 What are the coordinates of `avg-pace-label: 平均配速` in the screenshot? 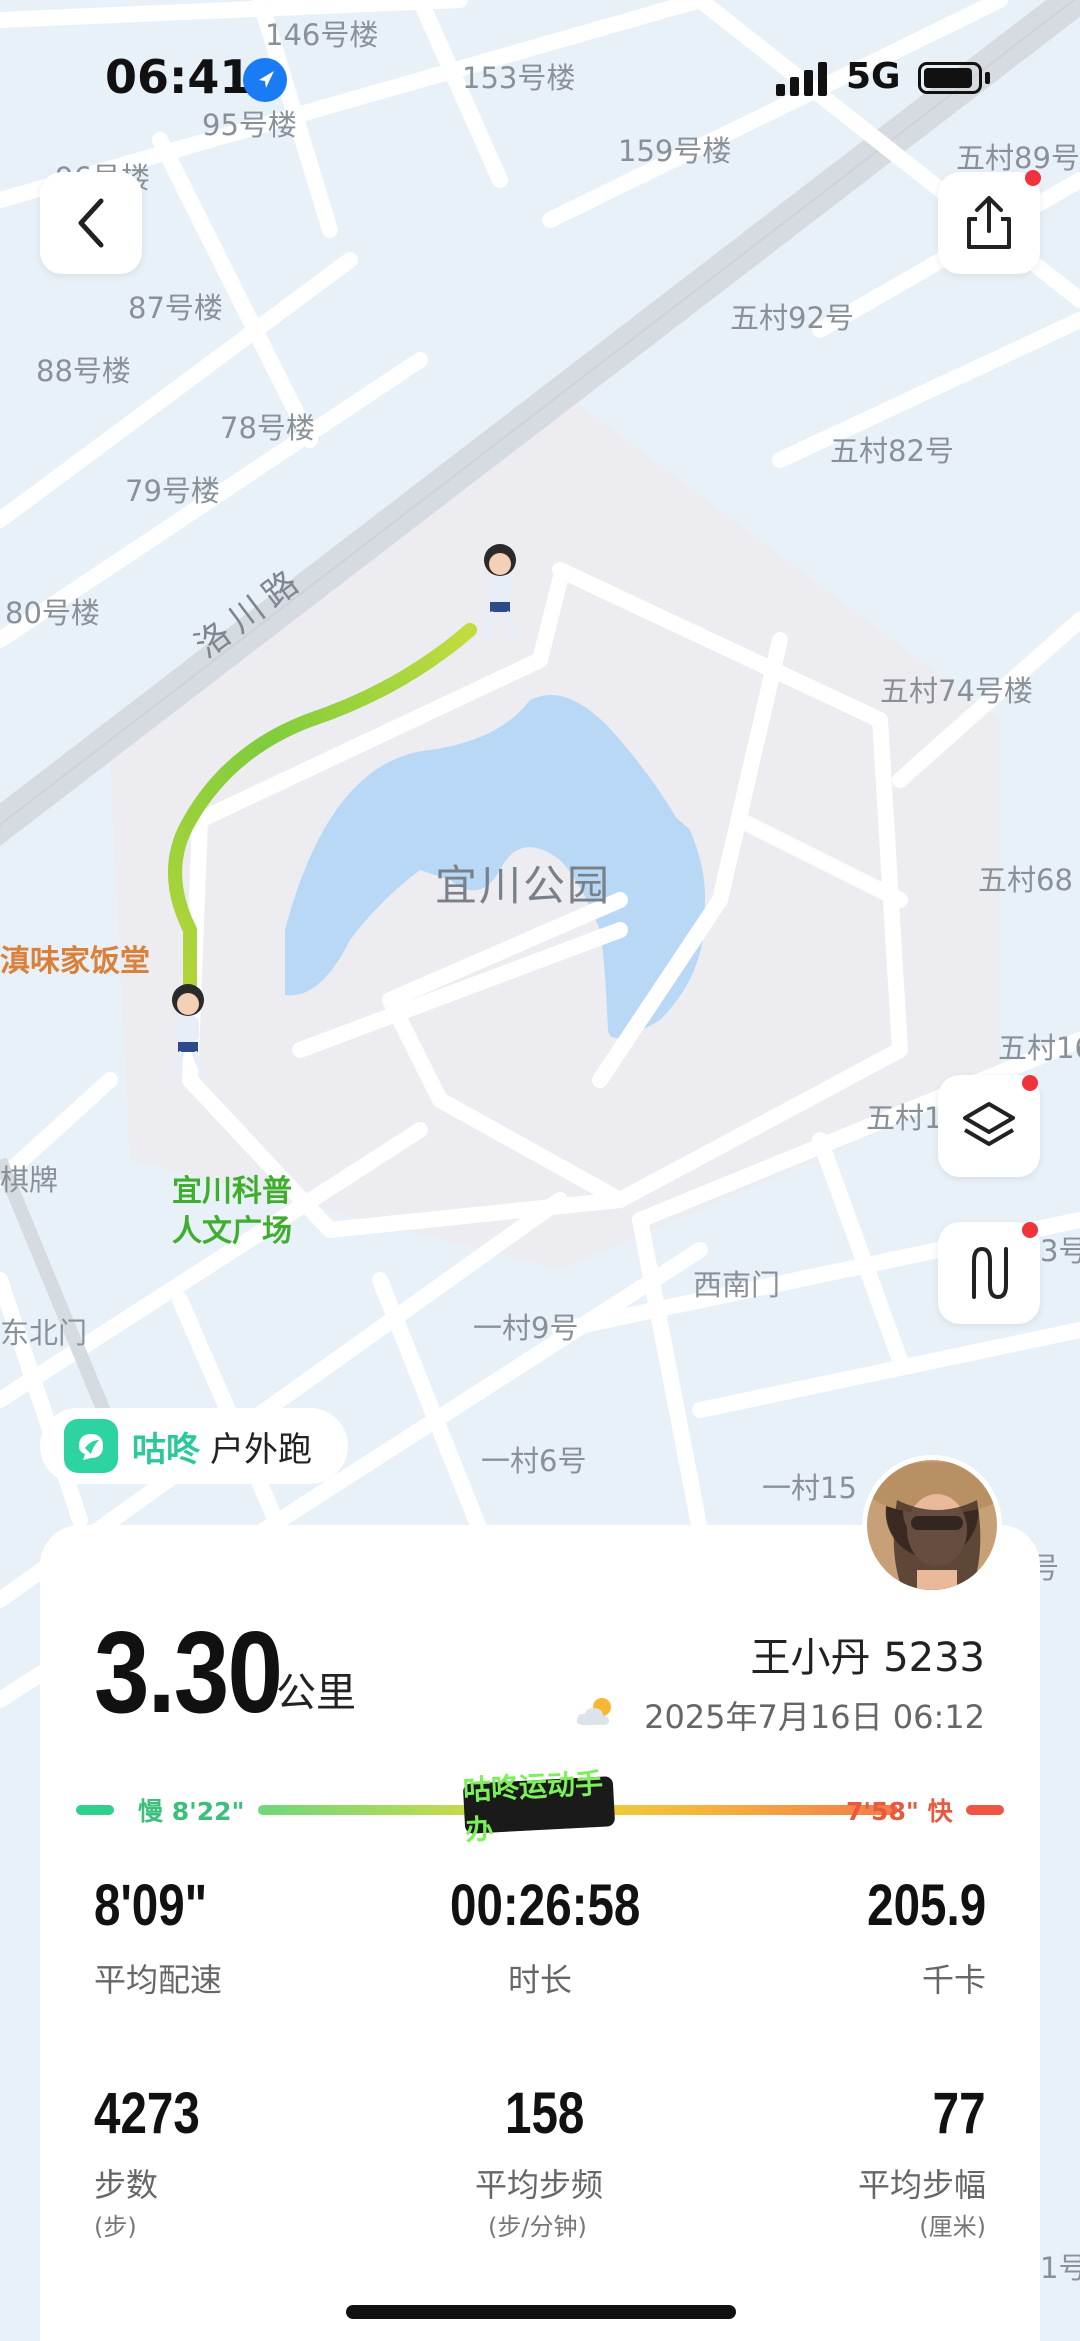 It's located at (158, 1980).